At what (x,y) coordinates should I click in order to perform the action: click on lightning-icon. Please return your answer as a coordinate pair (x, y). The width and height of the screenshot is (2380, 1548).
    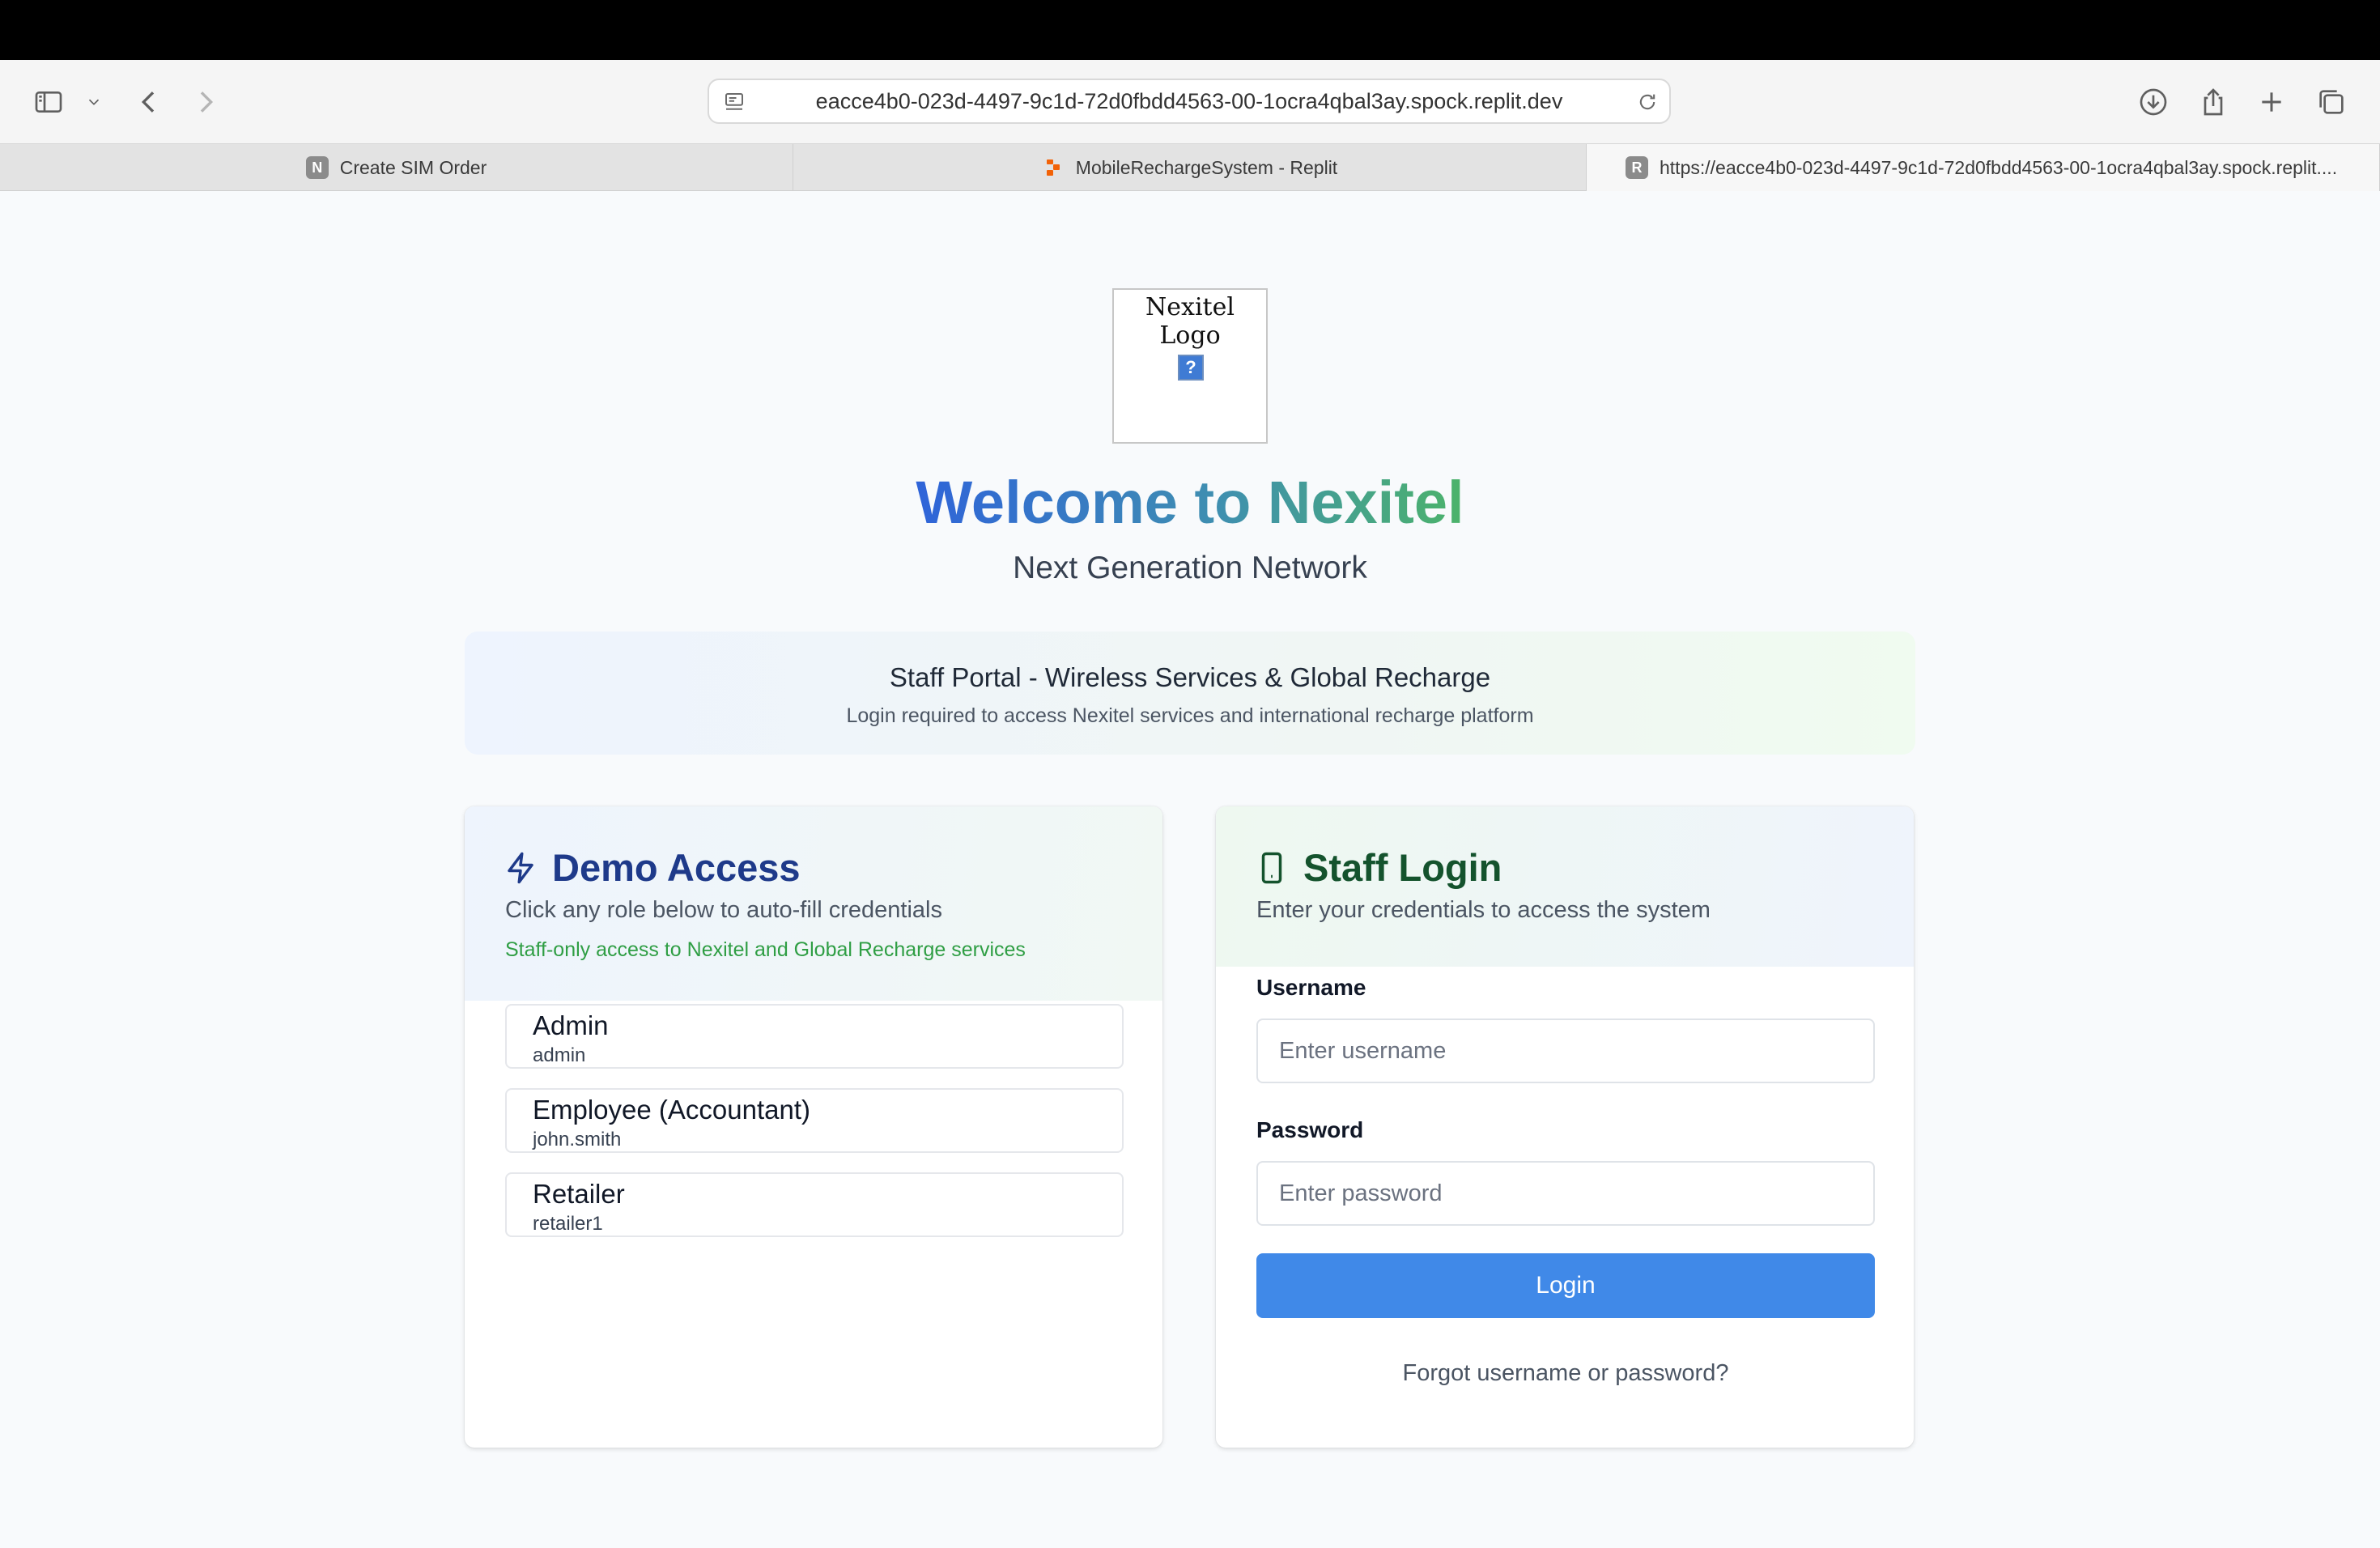
    Looking at the image, I should click on (520, 868).